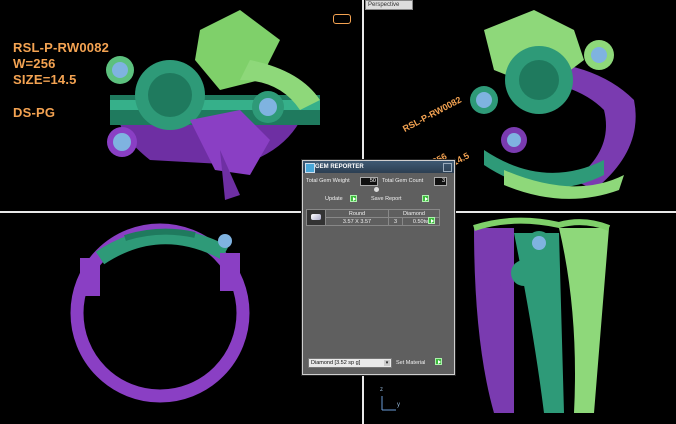 This screenshot has height=424, width=676. What do you see at coordinates (328, 181) in the screenshot?
I see `total-gem-weight-label: Total Gem Weight` at bounding box center [328, 181].